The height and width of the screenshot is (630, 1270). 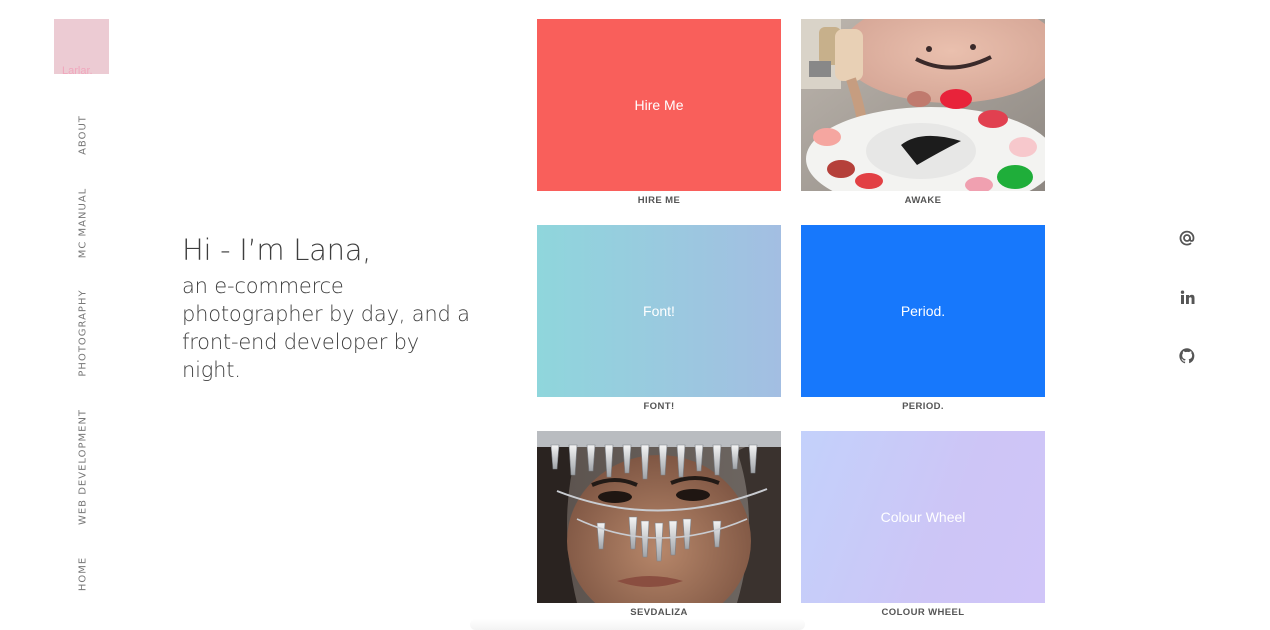 I want to click on tile-face: Colour Wheel, so click(x=923, y=517).